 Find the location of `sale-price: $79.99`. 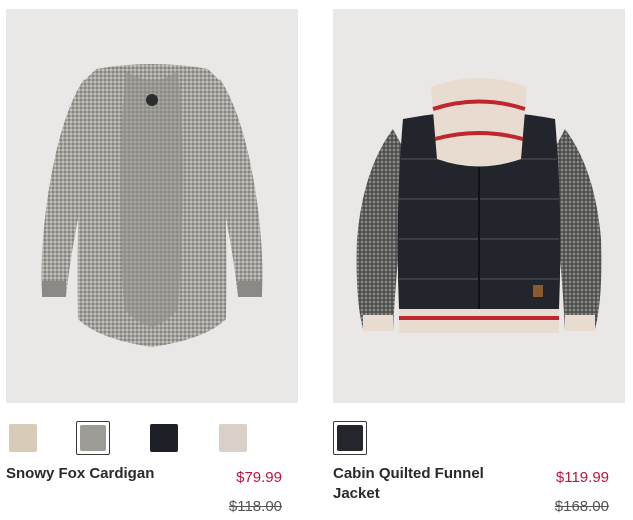

sale-price: $79.99 is located at coordinates (259, 477).